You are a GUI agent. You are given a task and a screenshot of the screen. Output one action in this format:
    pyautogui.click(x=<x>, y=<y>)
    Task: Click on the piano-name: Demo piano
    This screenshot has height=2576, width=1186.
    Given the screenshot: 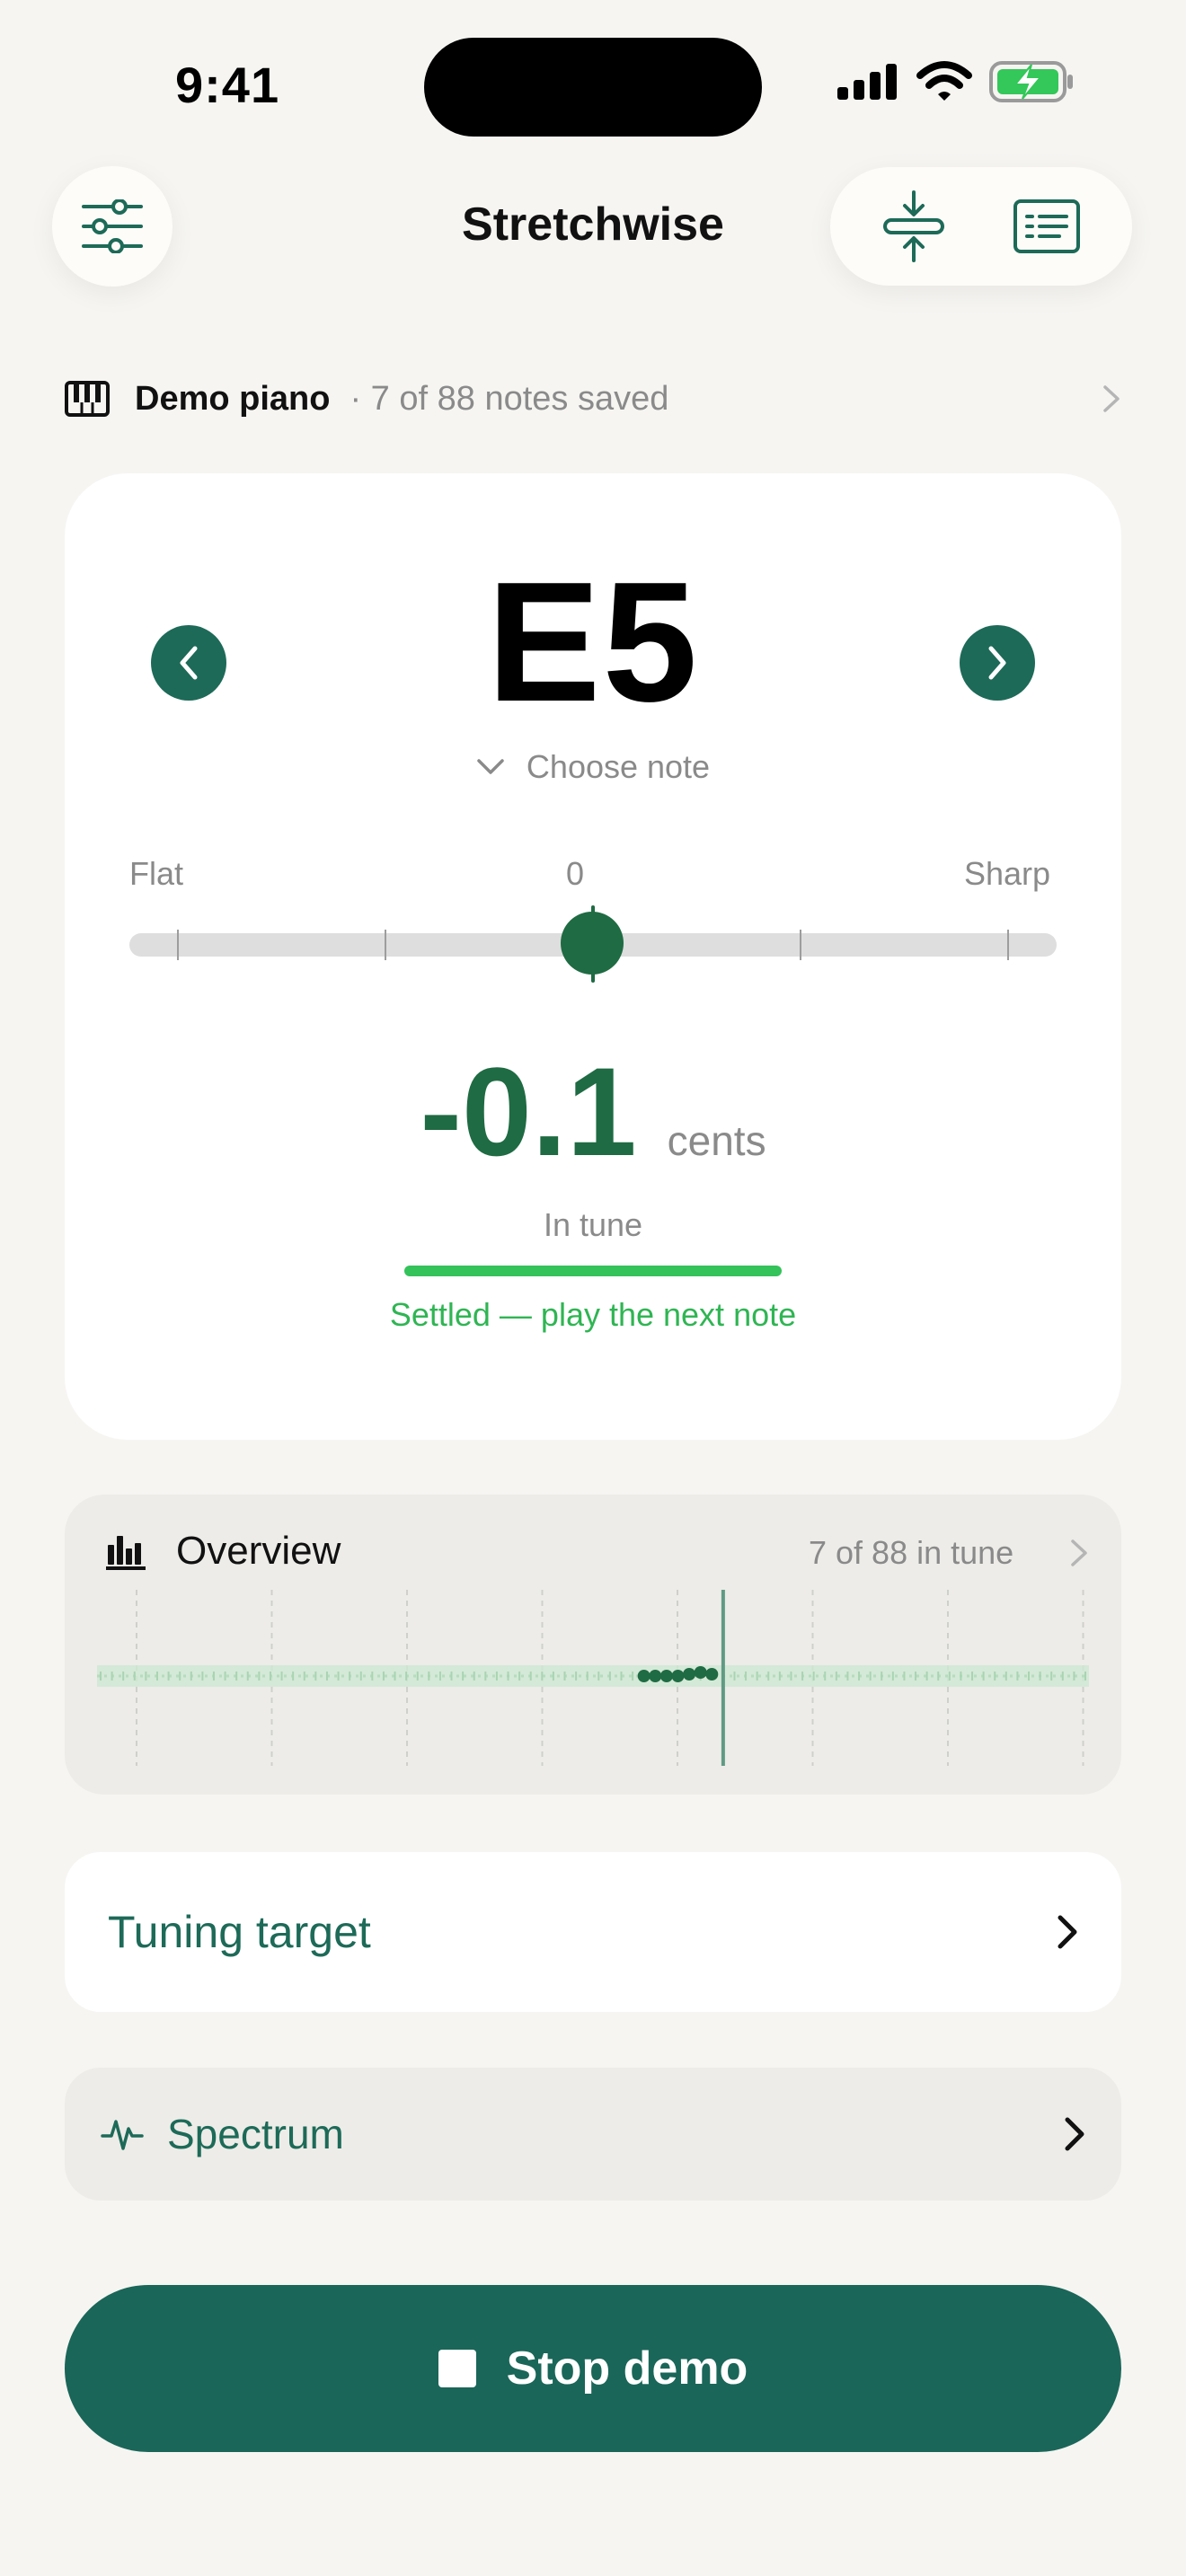 What is the action you would take?
    pyautogui.click(x=233, y=398)
    